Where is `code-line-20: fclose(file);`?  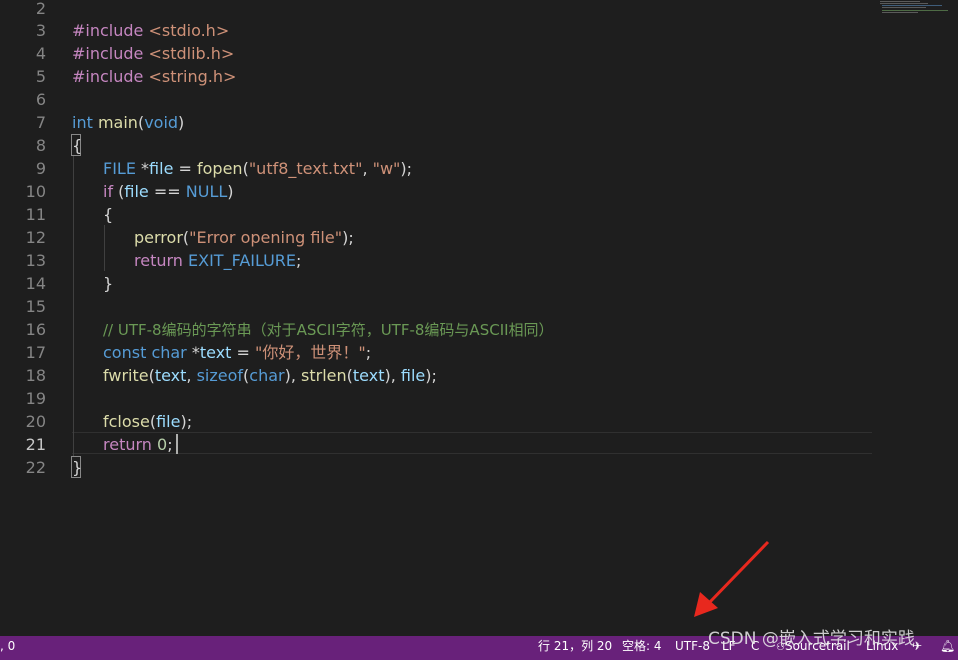 code-line-20: fclose(file); is located at coordinates (147, 421).